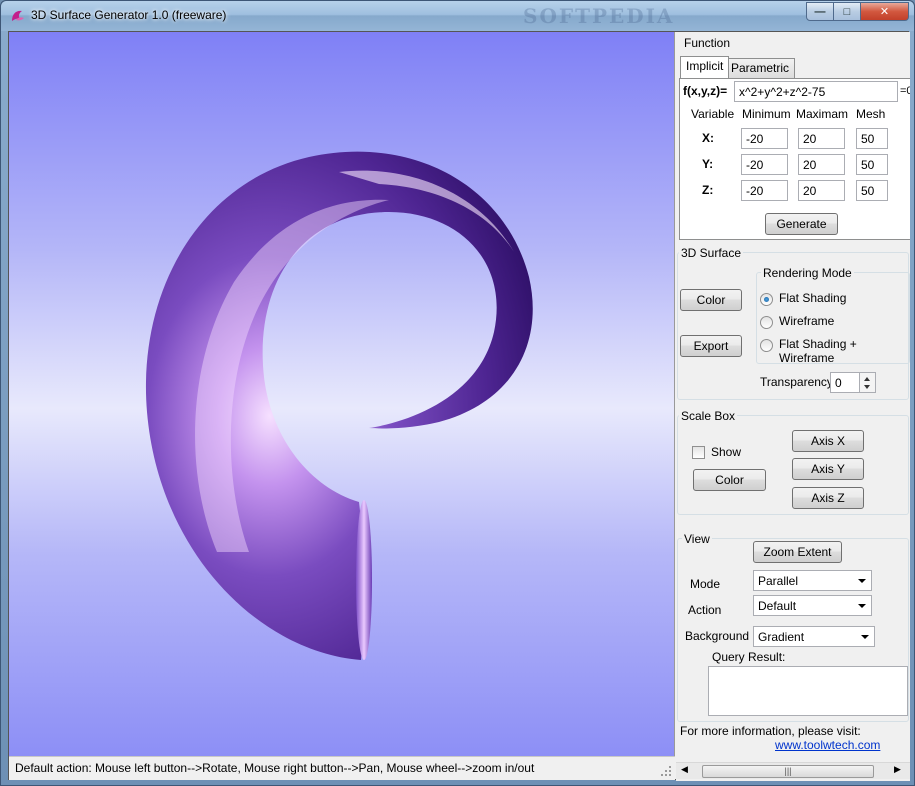  I want to click on scroll-left-icon: ◀, so click(684, 769).